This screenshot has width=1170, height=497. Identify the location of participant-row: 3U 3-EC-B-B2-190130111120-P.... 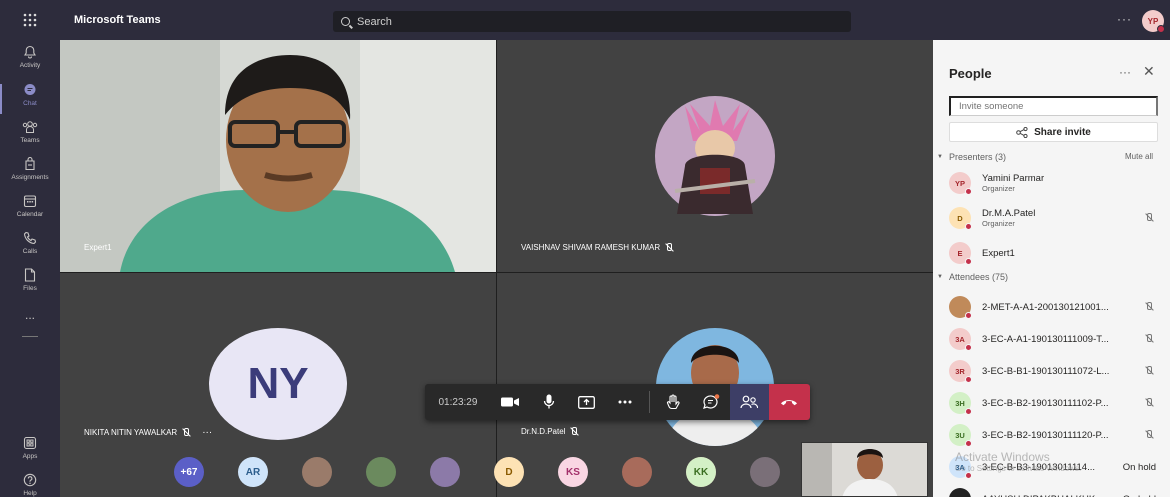
(1056, 435).